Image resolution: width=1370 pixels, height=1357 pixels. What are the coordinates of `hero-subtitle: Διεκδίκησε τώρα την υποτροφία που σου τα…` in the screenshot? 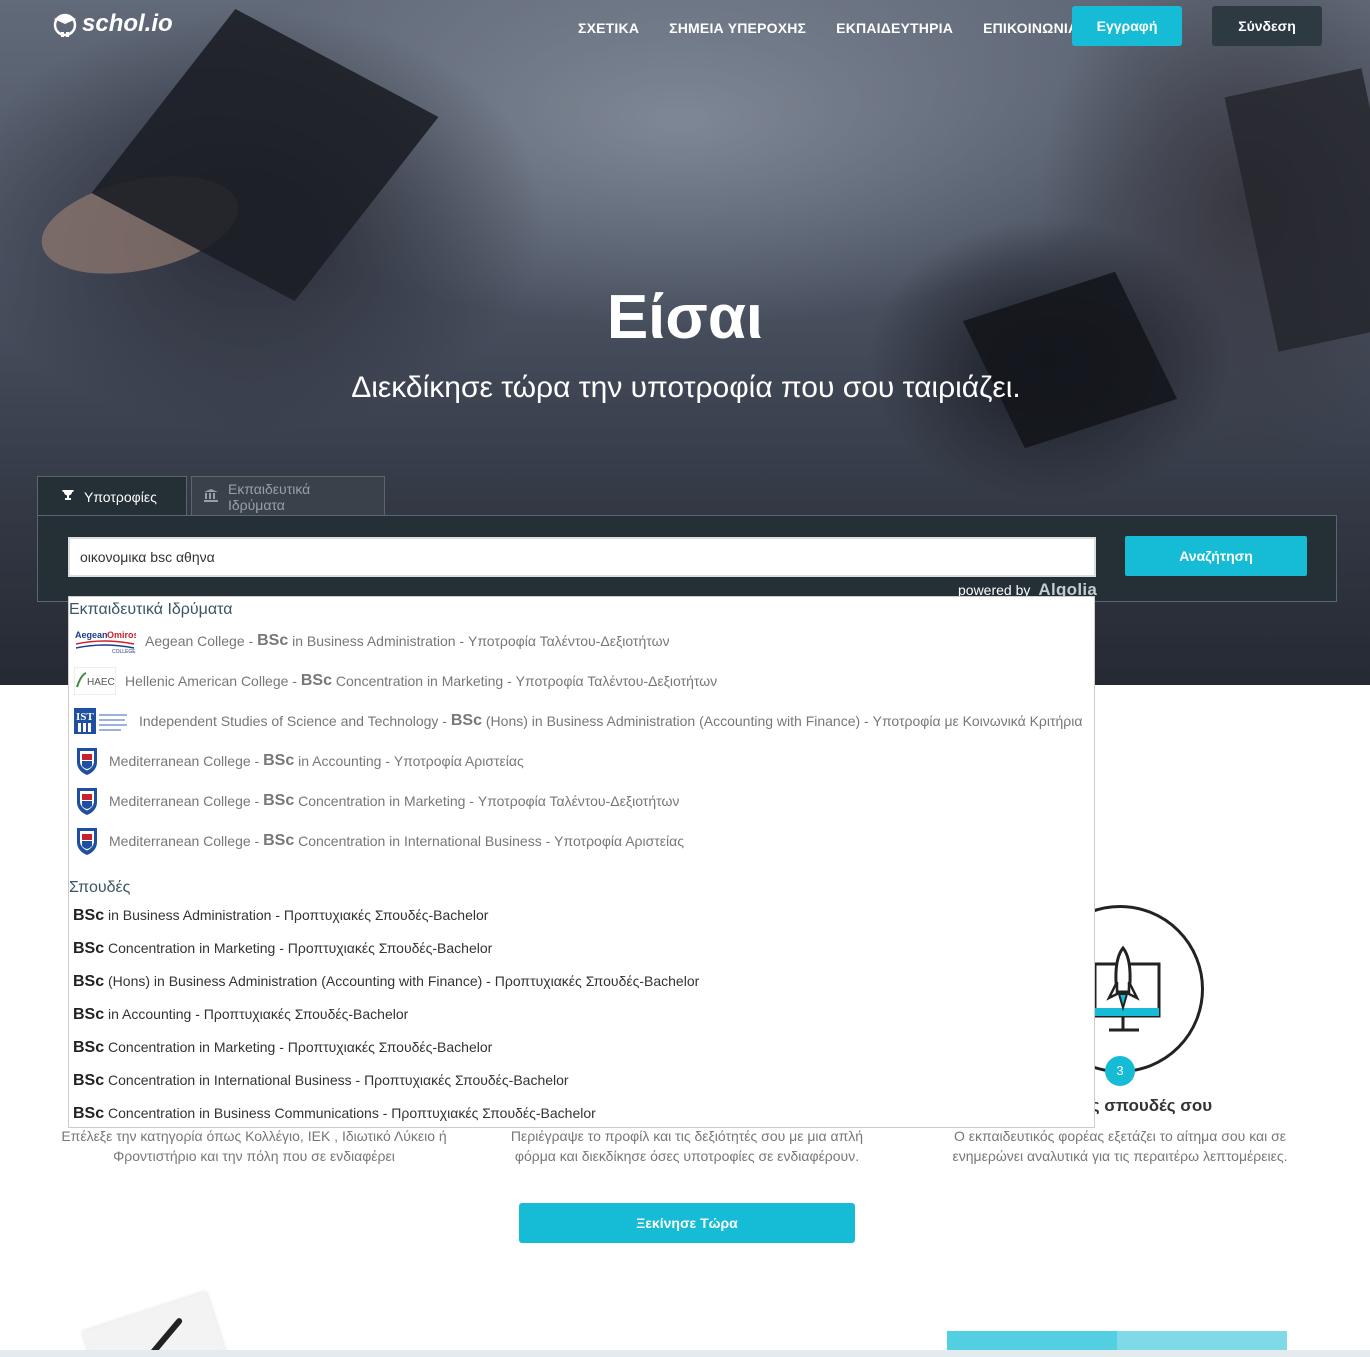 It's located at (686, 387).